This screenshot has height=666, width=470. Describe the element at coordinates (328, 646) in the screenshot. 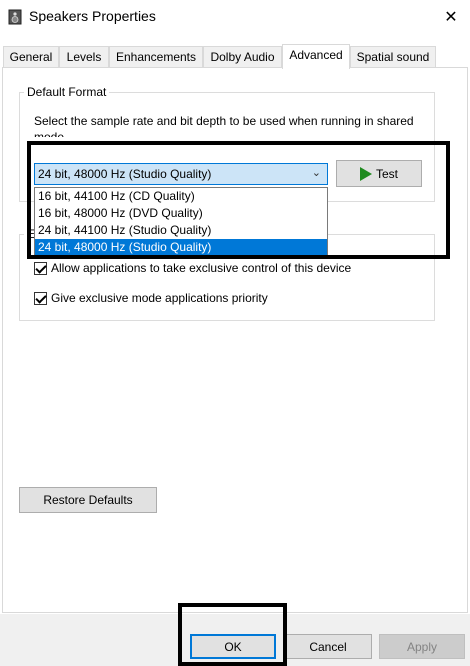

I see `cancel-button: Cancel` at that location.